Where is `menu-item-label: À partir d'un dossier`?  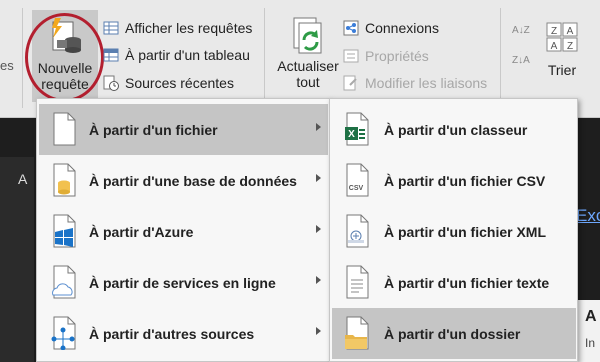 menu-item-label: À partir d'un dossier is located at coordinates (452, 333).